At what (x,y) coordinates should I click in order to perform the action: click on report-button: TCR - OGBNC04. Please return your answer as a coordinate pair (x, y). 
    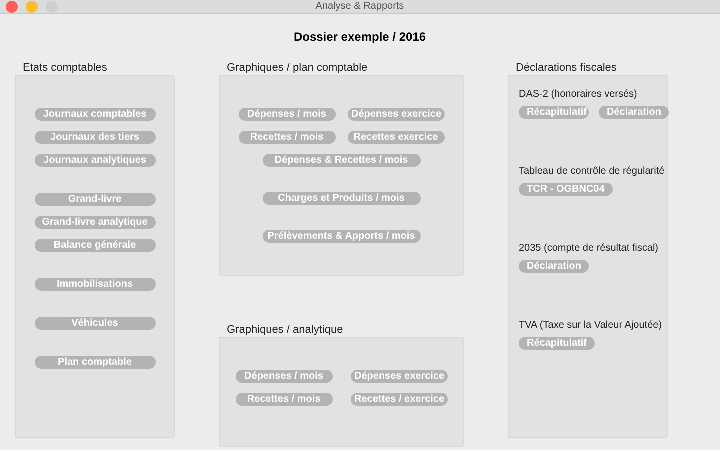
    Looking at the image, I should click on (566, 189).